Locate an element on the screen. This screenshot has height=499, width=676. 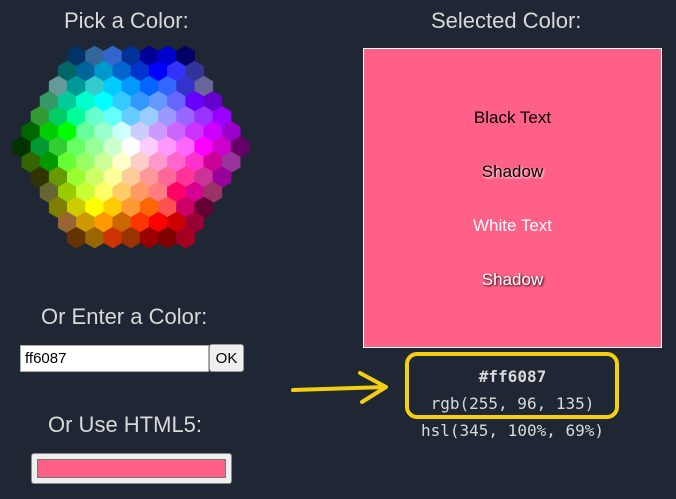
hex-color-input is located at coordinates (114, 358).